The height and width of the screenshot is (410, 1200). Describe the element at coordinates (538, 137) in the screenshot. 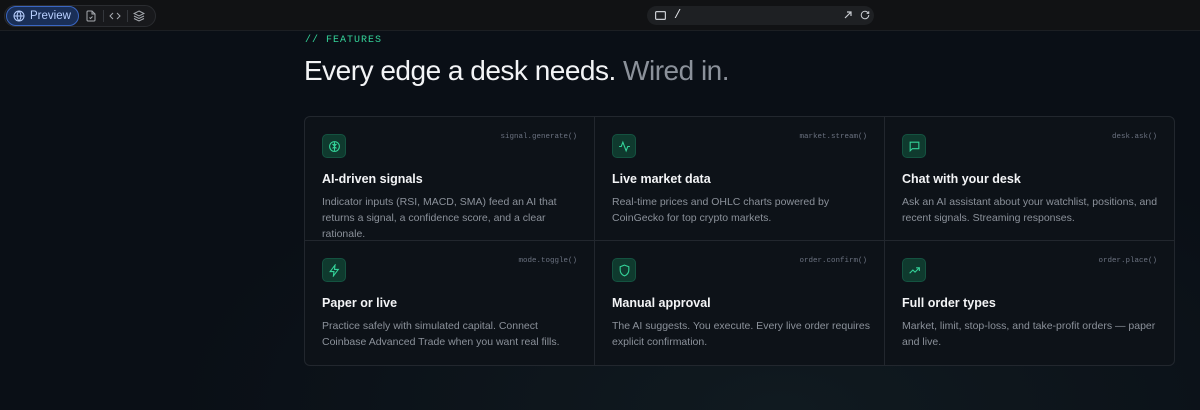

I see `feature-code-label: signal.generate()` at that location.